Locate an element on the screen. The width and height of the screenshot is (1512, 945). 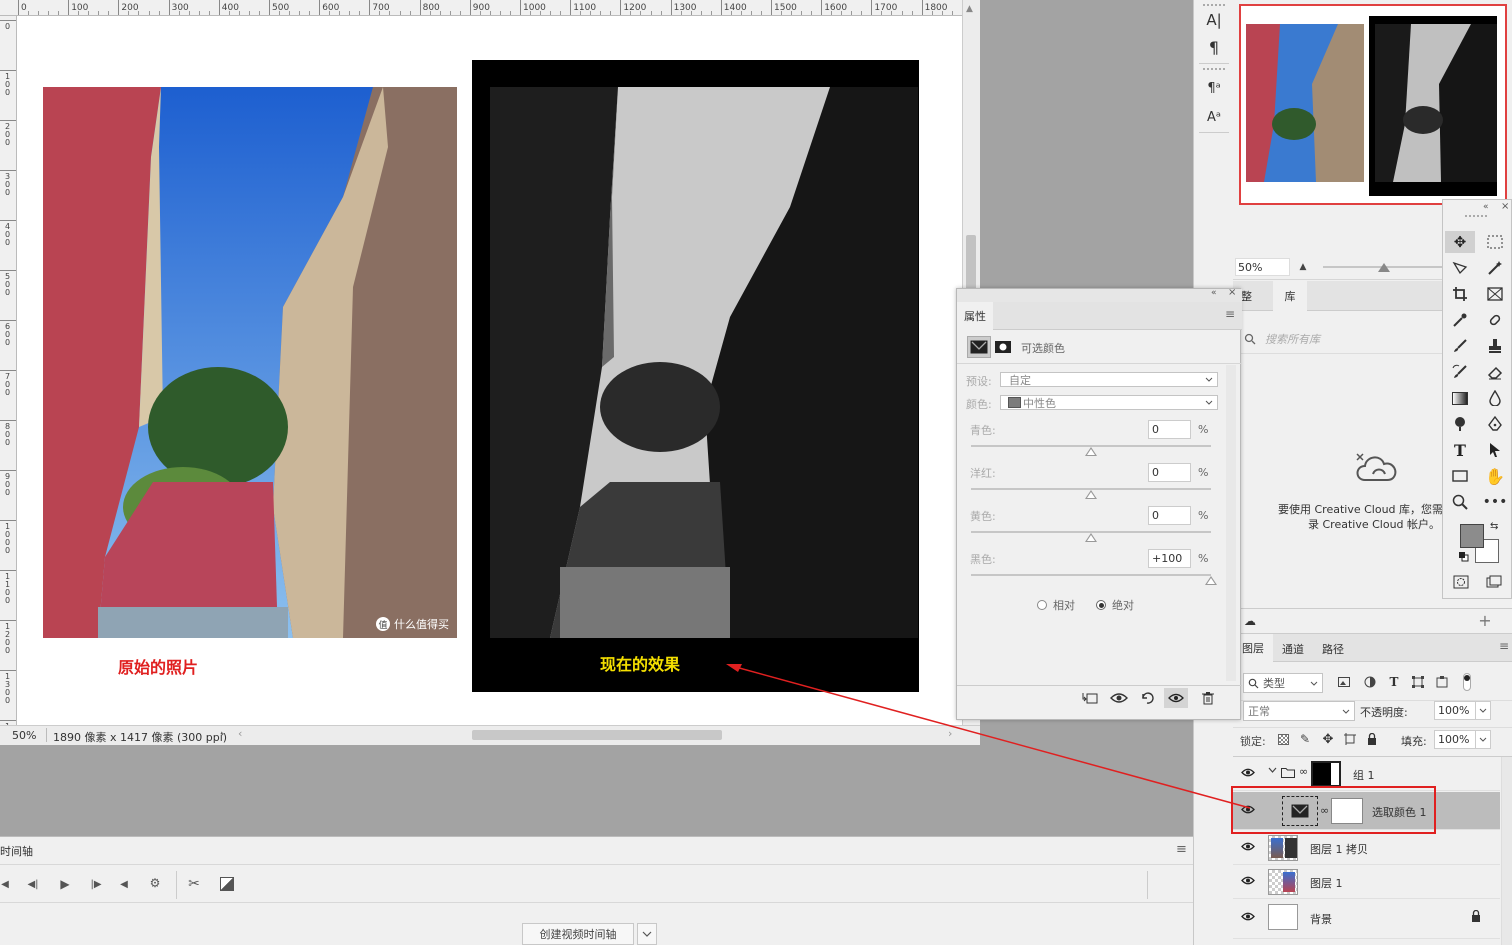
zoom-tool-icon is located at coordinates (1460, 502).